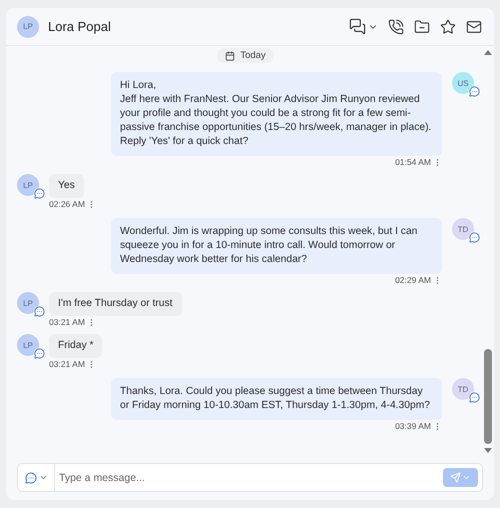  Describe the element at coordinates (488, 52) in the screenshot. I see `scroll-up-icon` at that location.